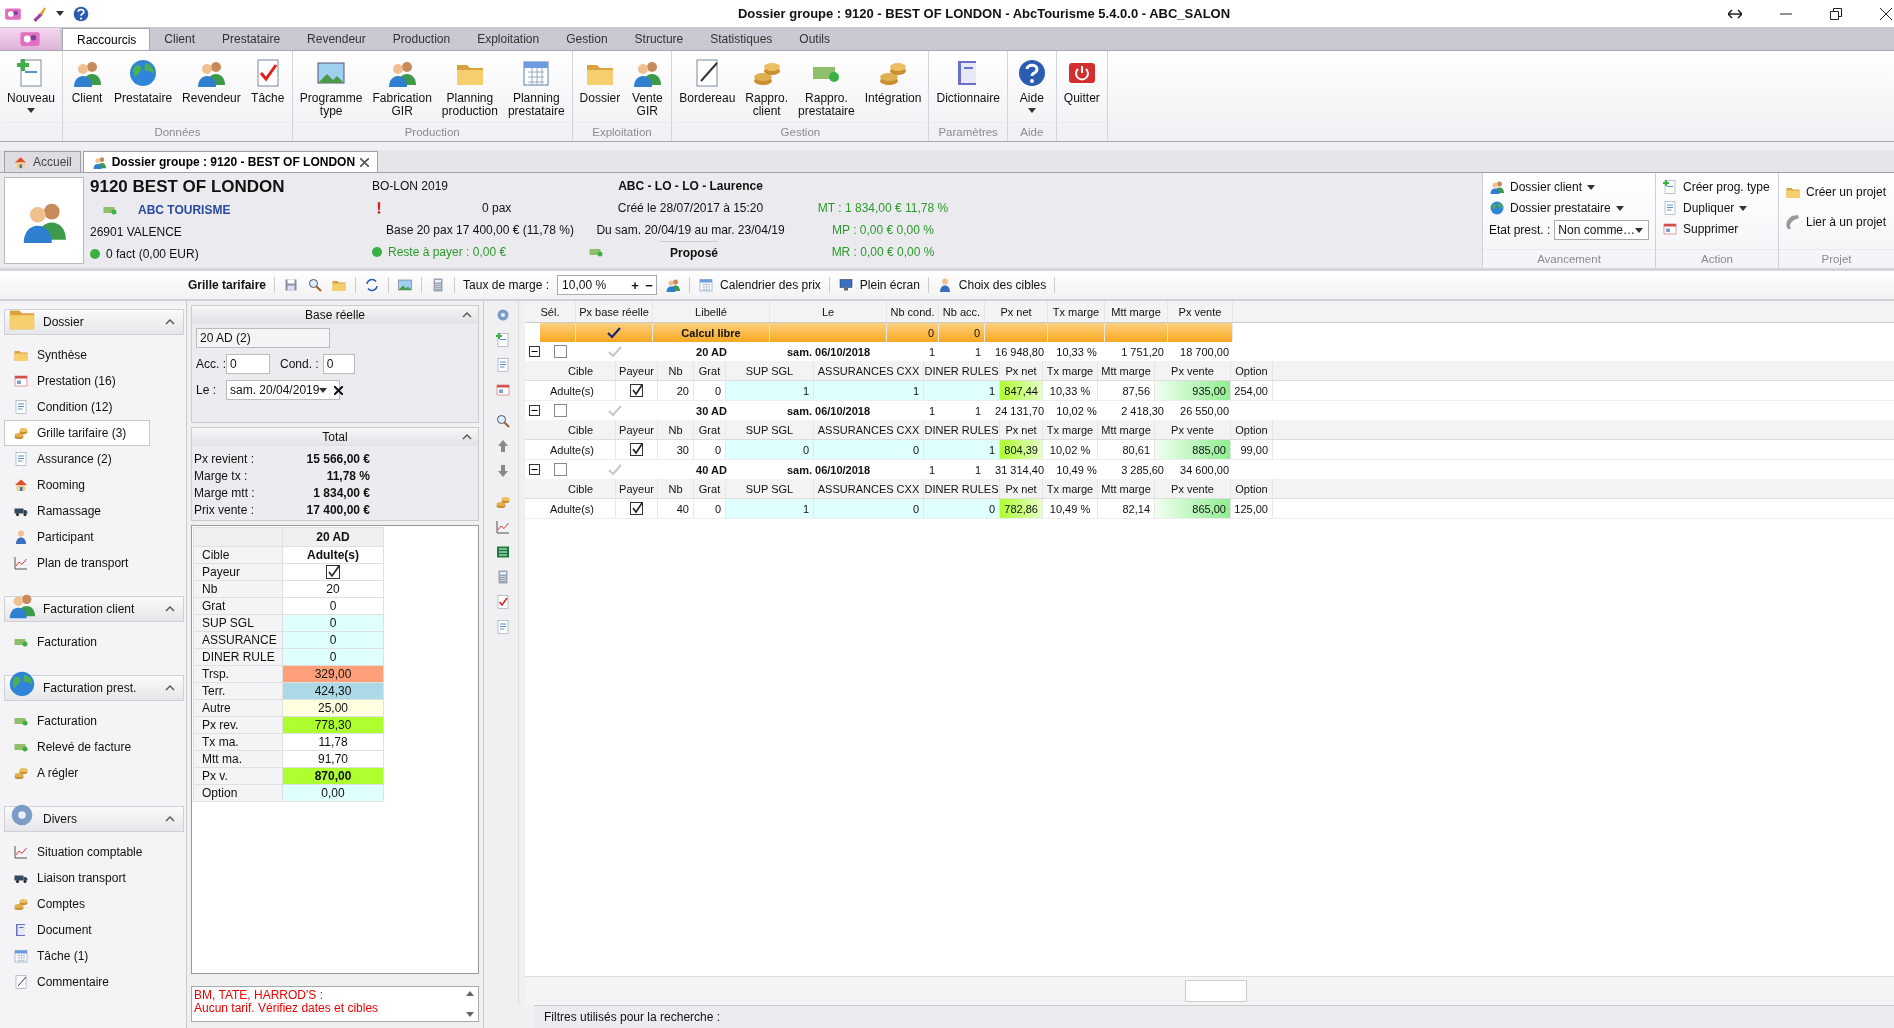 This screenshot has width=1894, height=1028. What do you see at coordinates (647, 84) in the screenshot?
I see `ribbon-button: Vente GIR` at bounding box center [647, 84].